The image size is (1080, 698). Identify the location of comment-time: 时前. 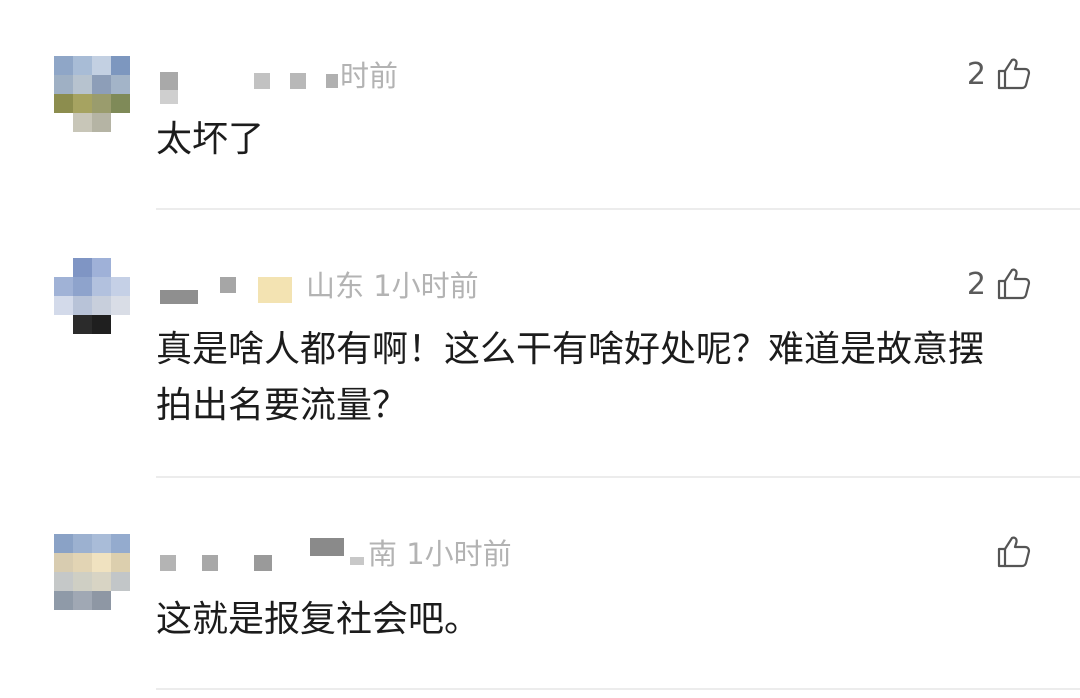
(369, 76).